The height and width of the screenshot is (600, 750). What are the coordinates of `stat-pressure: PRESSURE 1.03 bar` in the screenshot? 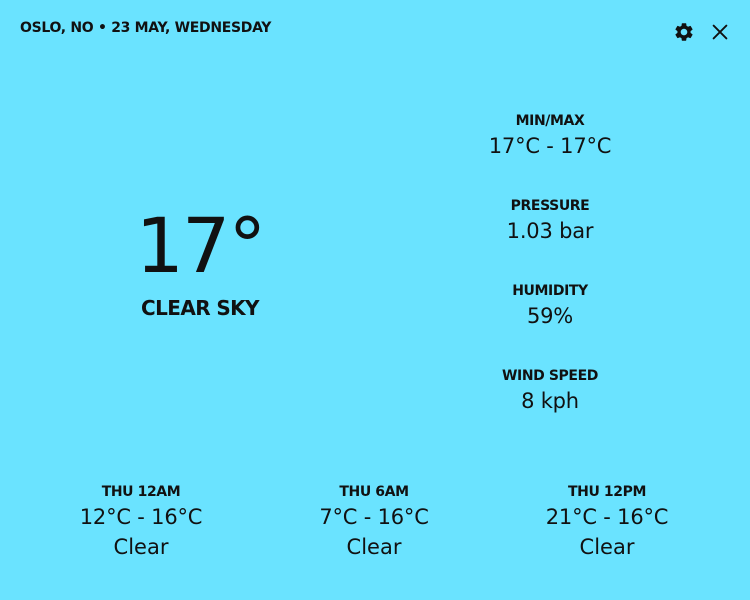 It's located at (550, 239).